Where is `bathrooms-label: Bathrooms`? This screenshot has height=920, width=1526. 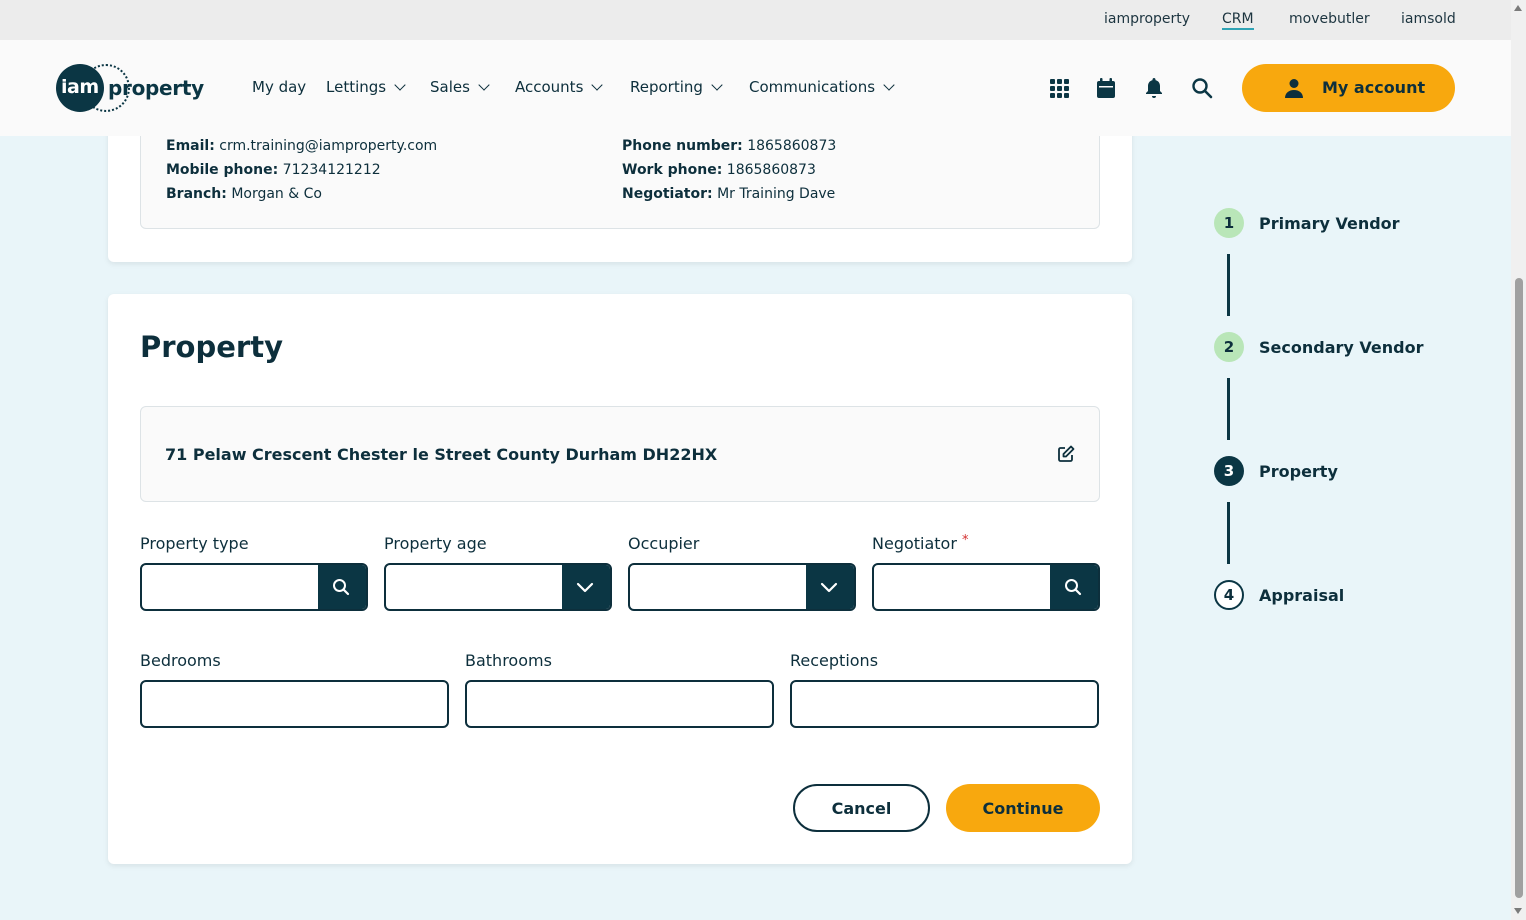
bathrooms-label: Bathrooms is located at coordinates (508, 660).